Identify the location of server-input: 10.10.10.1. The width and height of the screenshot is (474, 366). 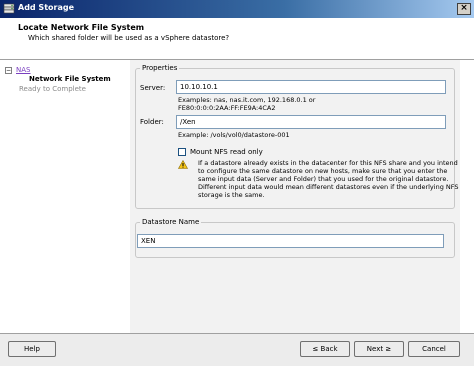
(311, 87).